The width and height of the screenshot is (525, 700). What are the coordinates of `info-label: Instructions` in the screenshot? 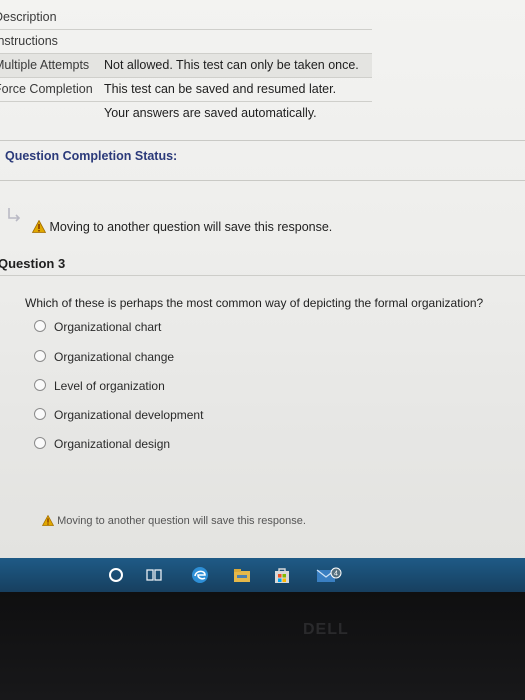 It's located at (29, 41).